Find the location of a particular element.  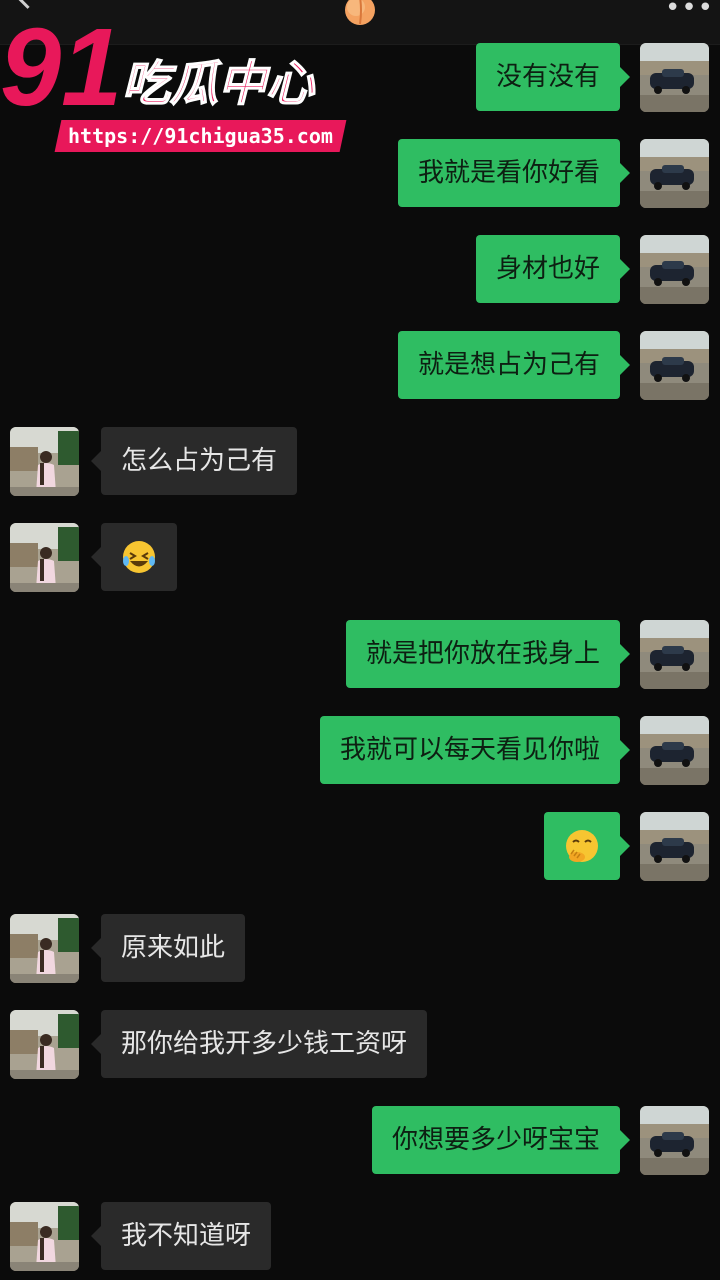

sent-message-bubble: 就是想占为己有 is located at coordinates (514, 365).